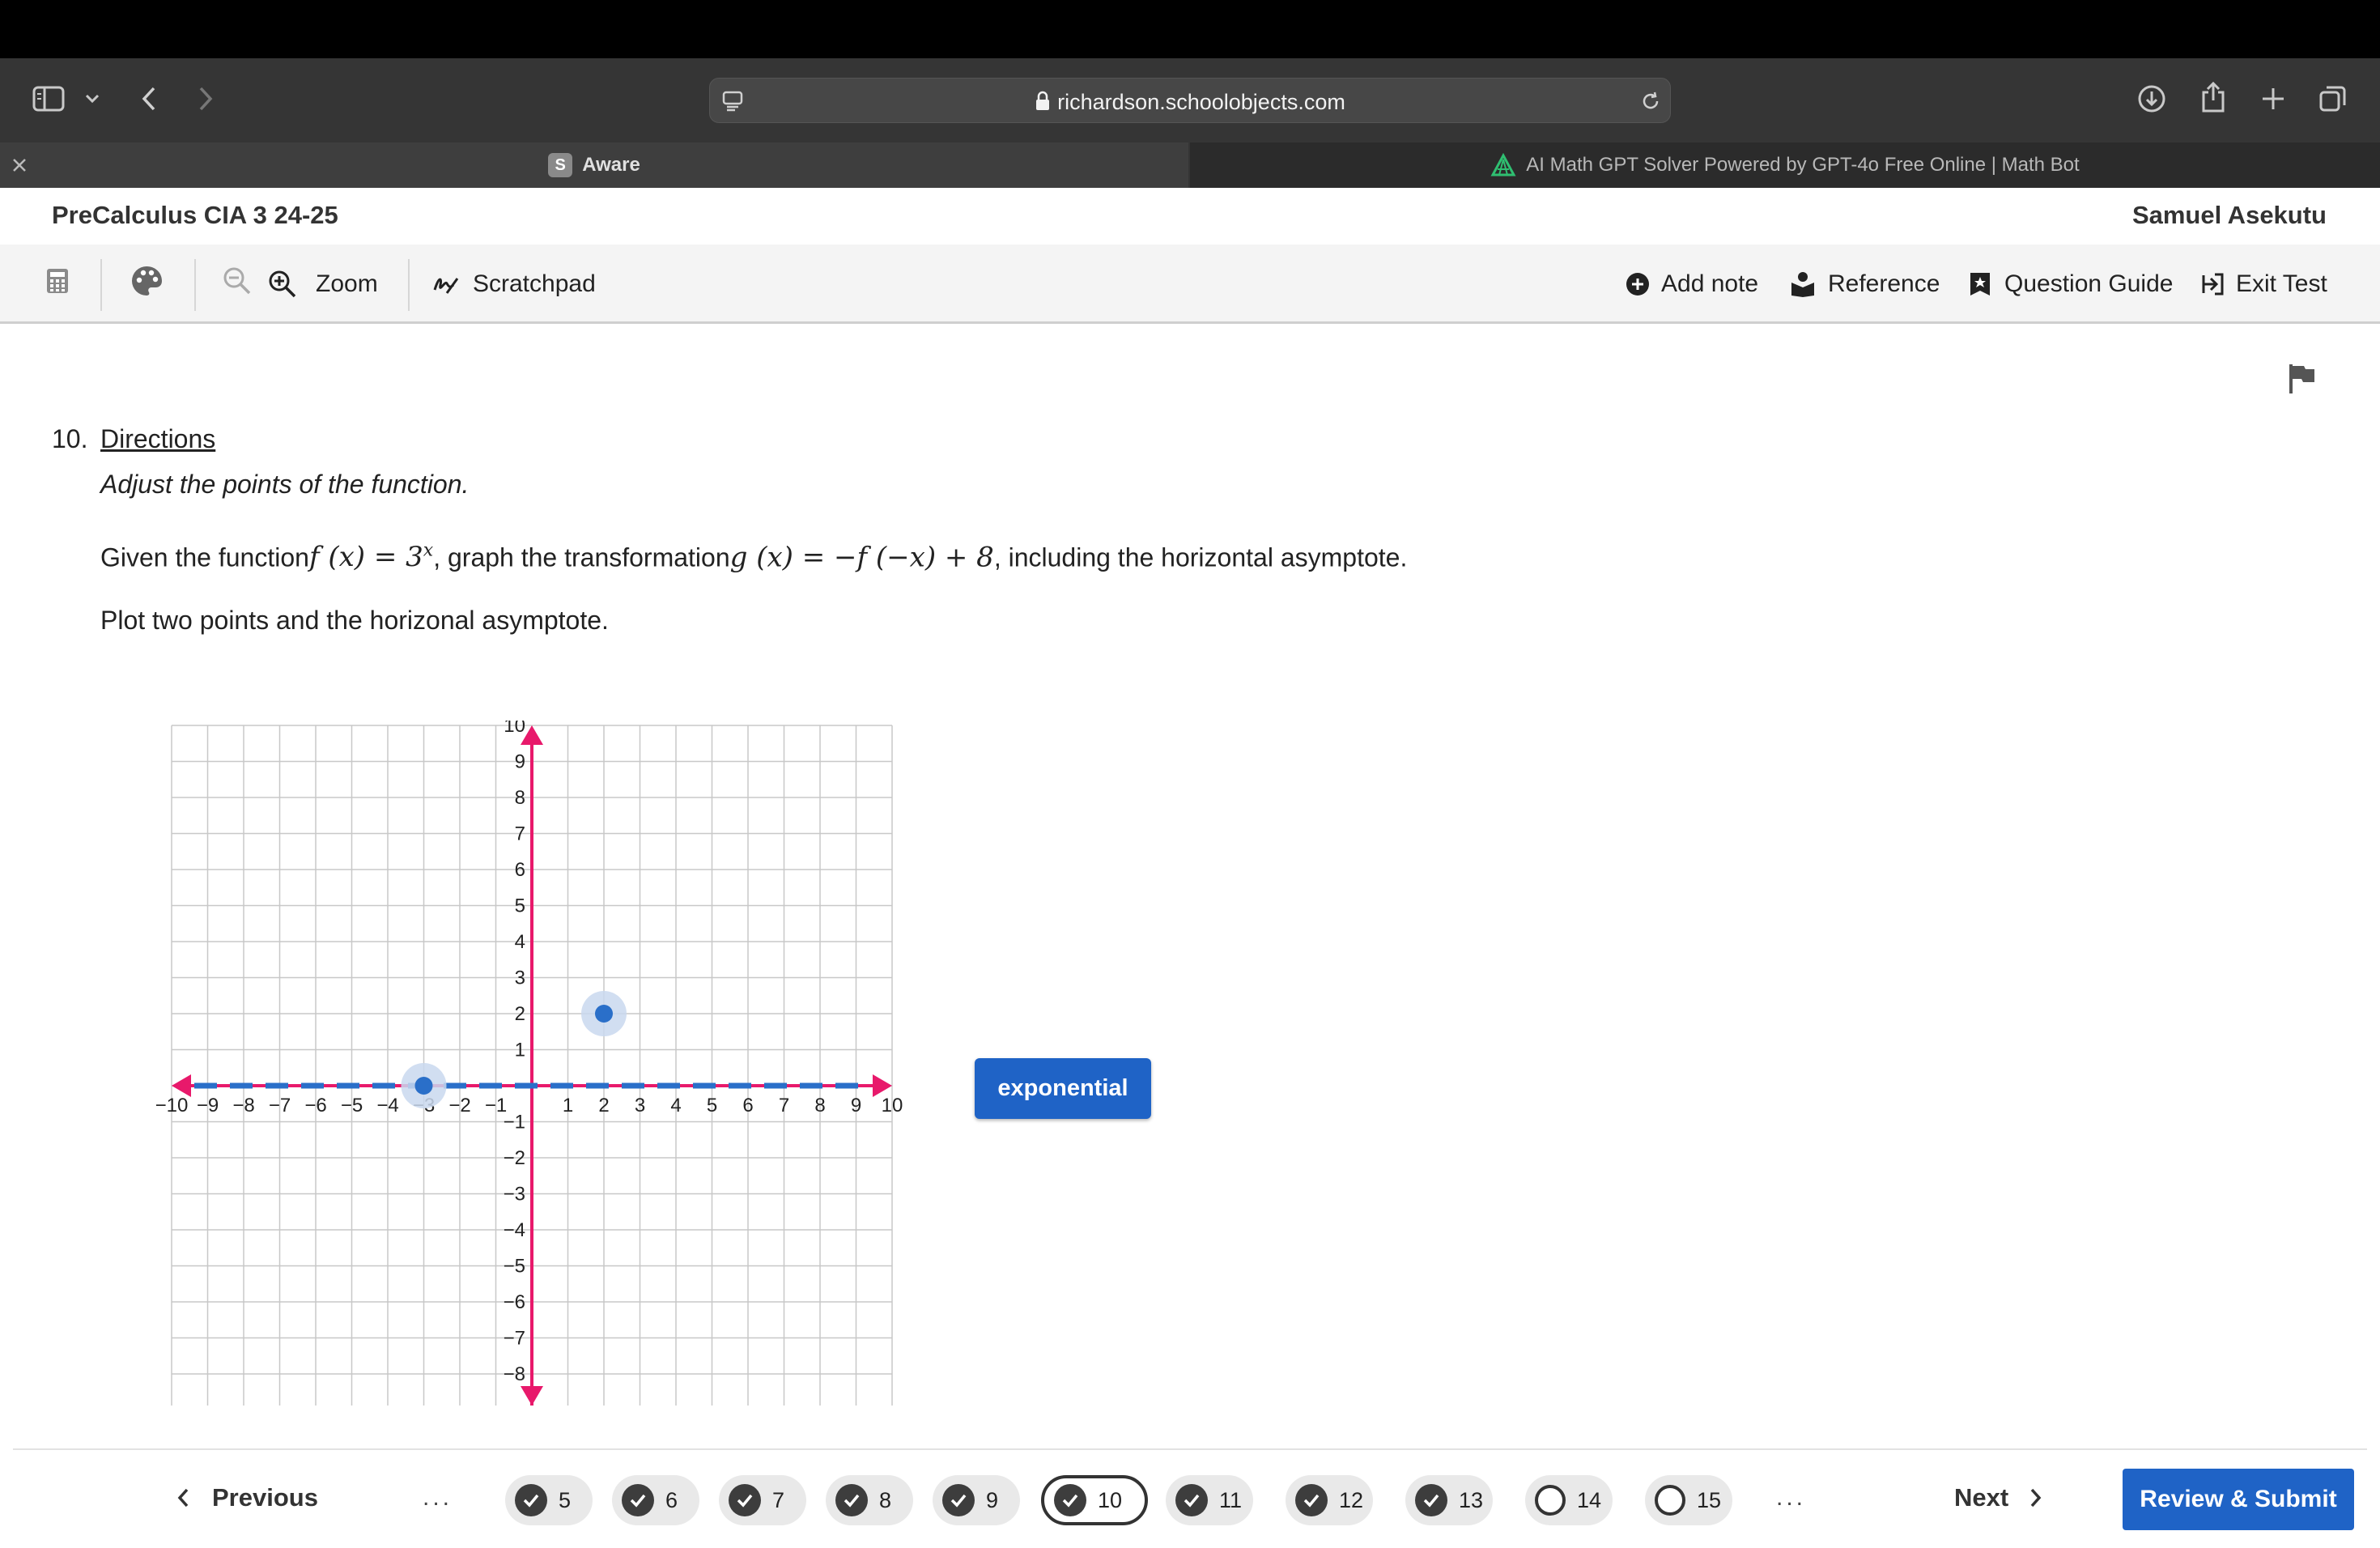 Image resolution: width=2380 pixels, height=1548 pixels. I want to click on scratchpad-label: Scratchpad, so click(534, 283).